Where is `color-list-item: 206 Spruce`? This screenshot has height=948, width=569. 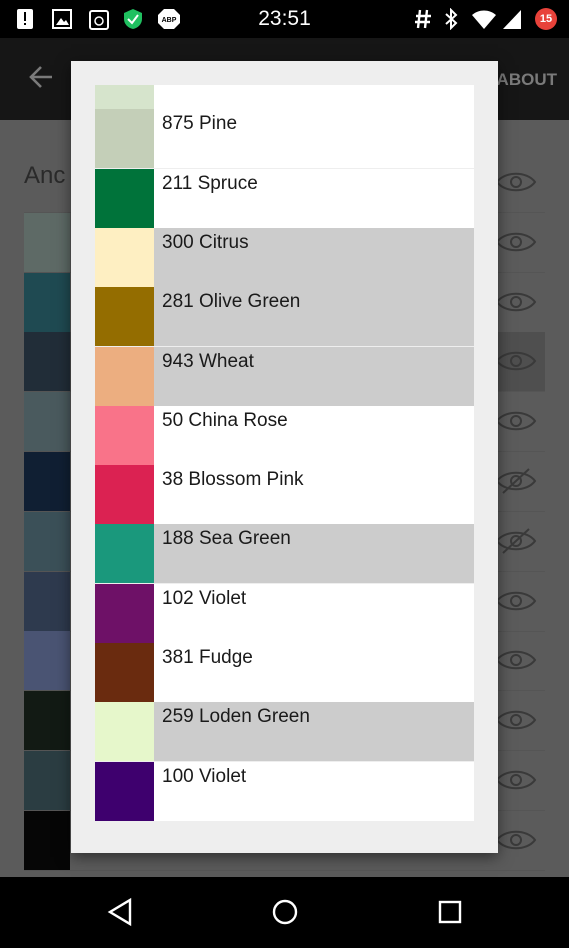
color-list-item: 206 Spruce is located at coordinates (284, 97).